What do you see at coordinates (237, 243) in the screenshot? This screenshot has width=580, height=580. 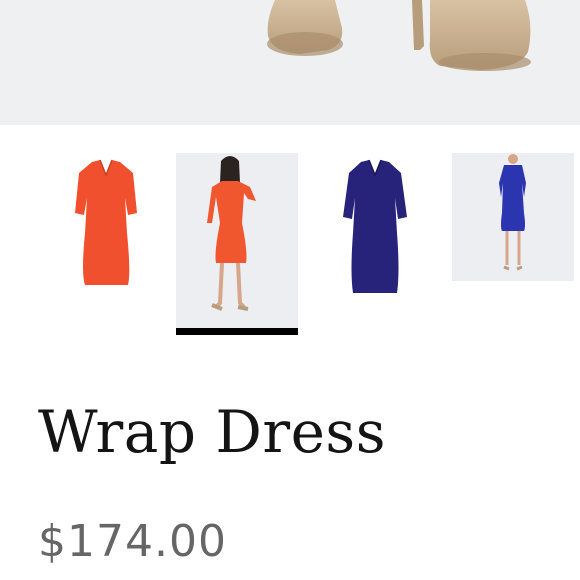 I see `thumbnail-orange-dress-model` at bounding box center [237, 243].